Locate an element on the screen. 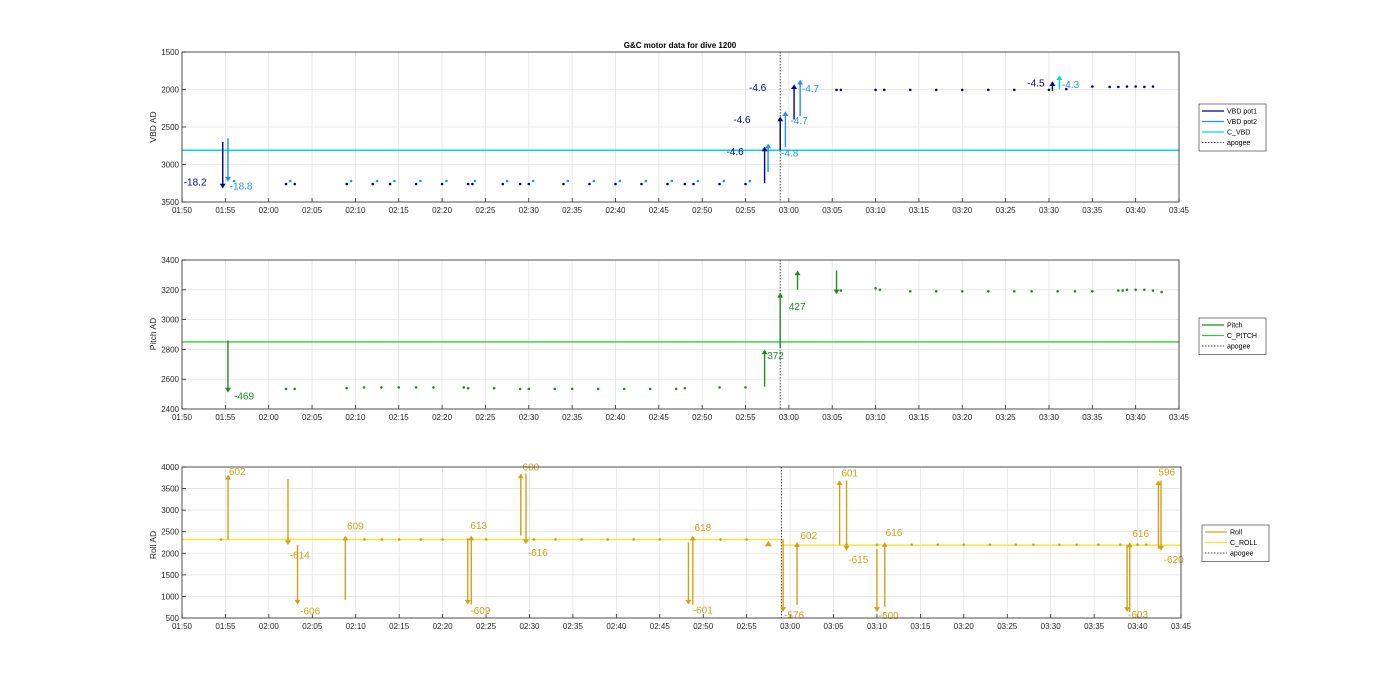 This screenshot has height=693, width=1400. figure-title: G&C motor data for dive 1200 is located at coordinates (680, 45).